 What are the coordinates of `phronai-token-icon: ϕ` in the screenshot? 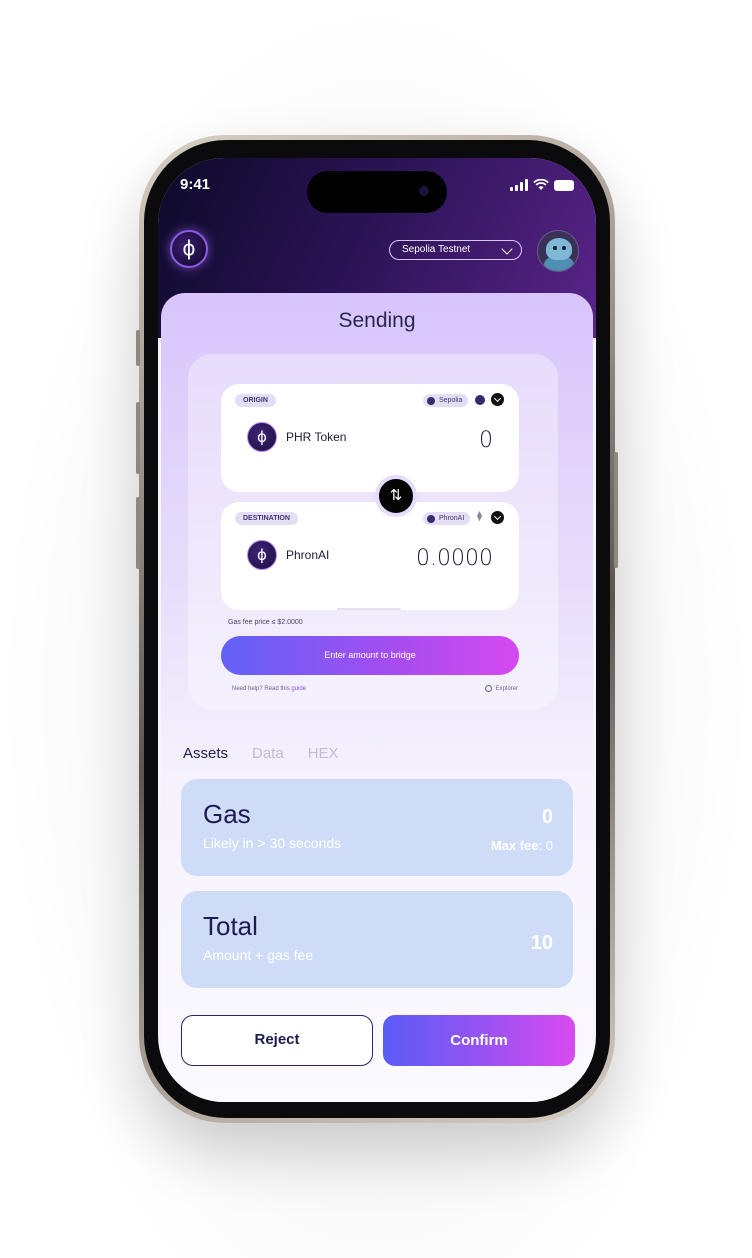 It's located at (262, 555).